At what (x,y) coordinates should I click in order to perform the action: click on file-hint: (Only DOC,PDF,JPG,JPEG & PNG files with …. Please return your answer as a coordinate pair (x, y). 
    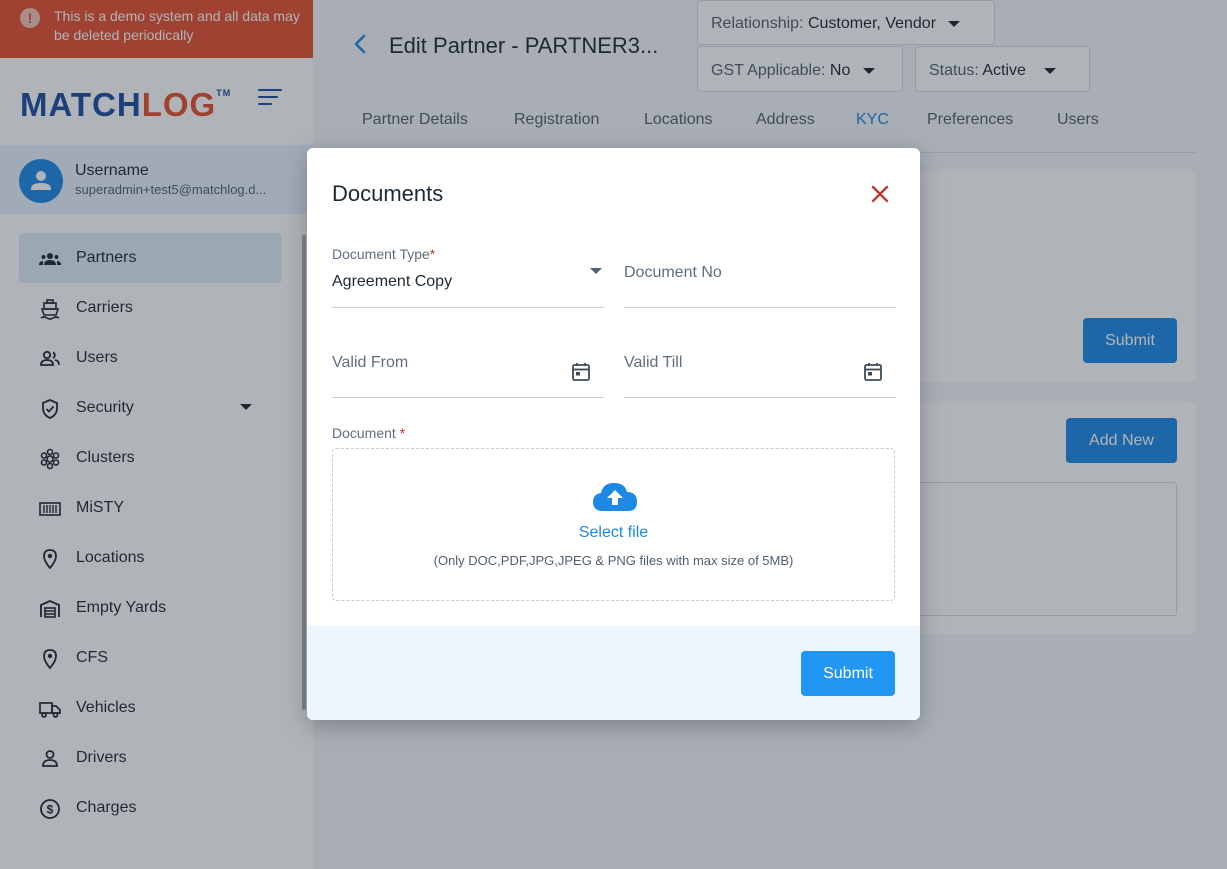
    Looking at the image, I should click on (613, 560).